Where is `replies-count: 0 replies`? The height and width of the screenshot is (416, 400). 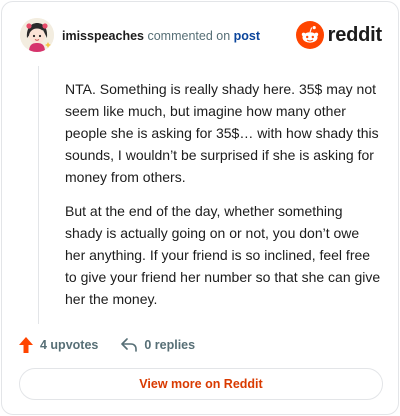 replies-count: 0 replies is located at coordinates (170, 345).